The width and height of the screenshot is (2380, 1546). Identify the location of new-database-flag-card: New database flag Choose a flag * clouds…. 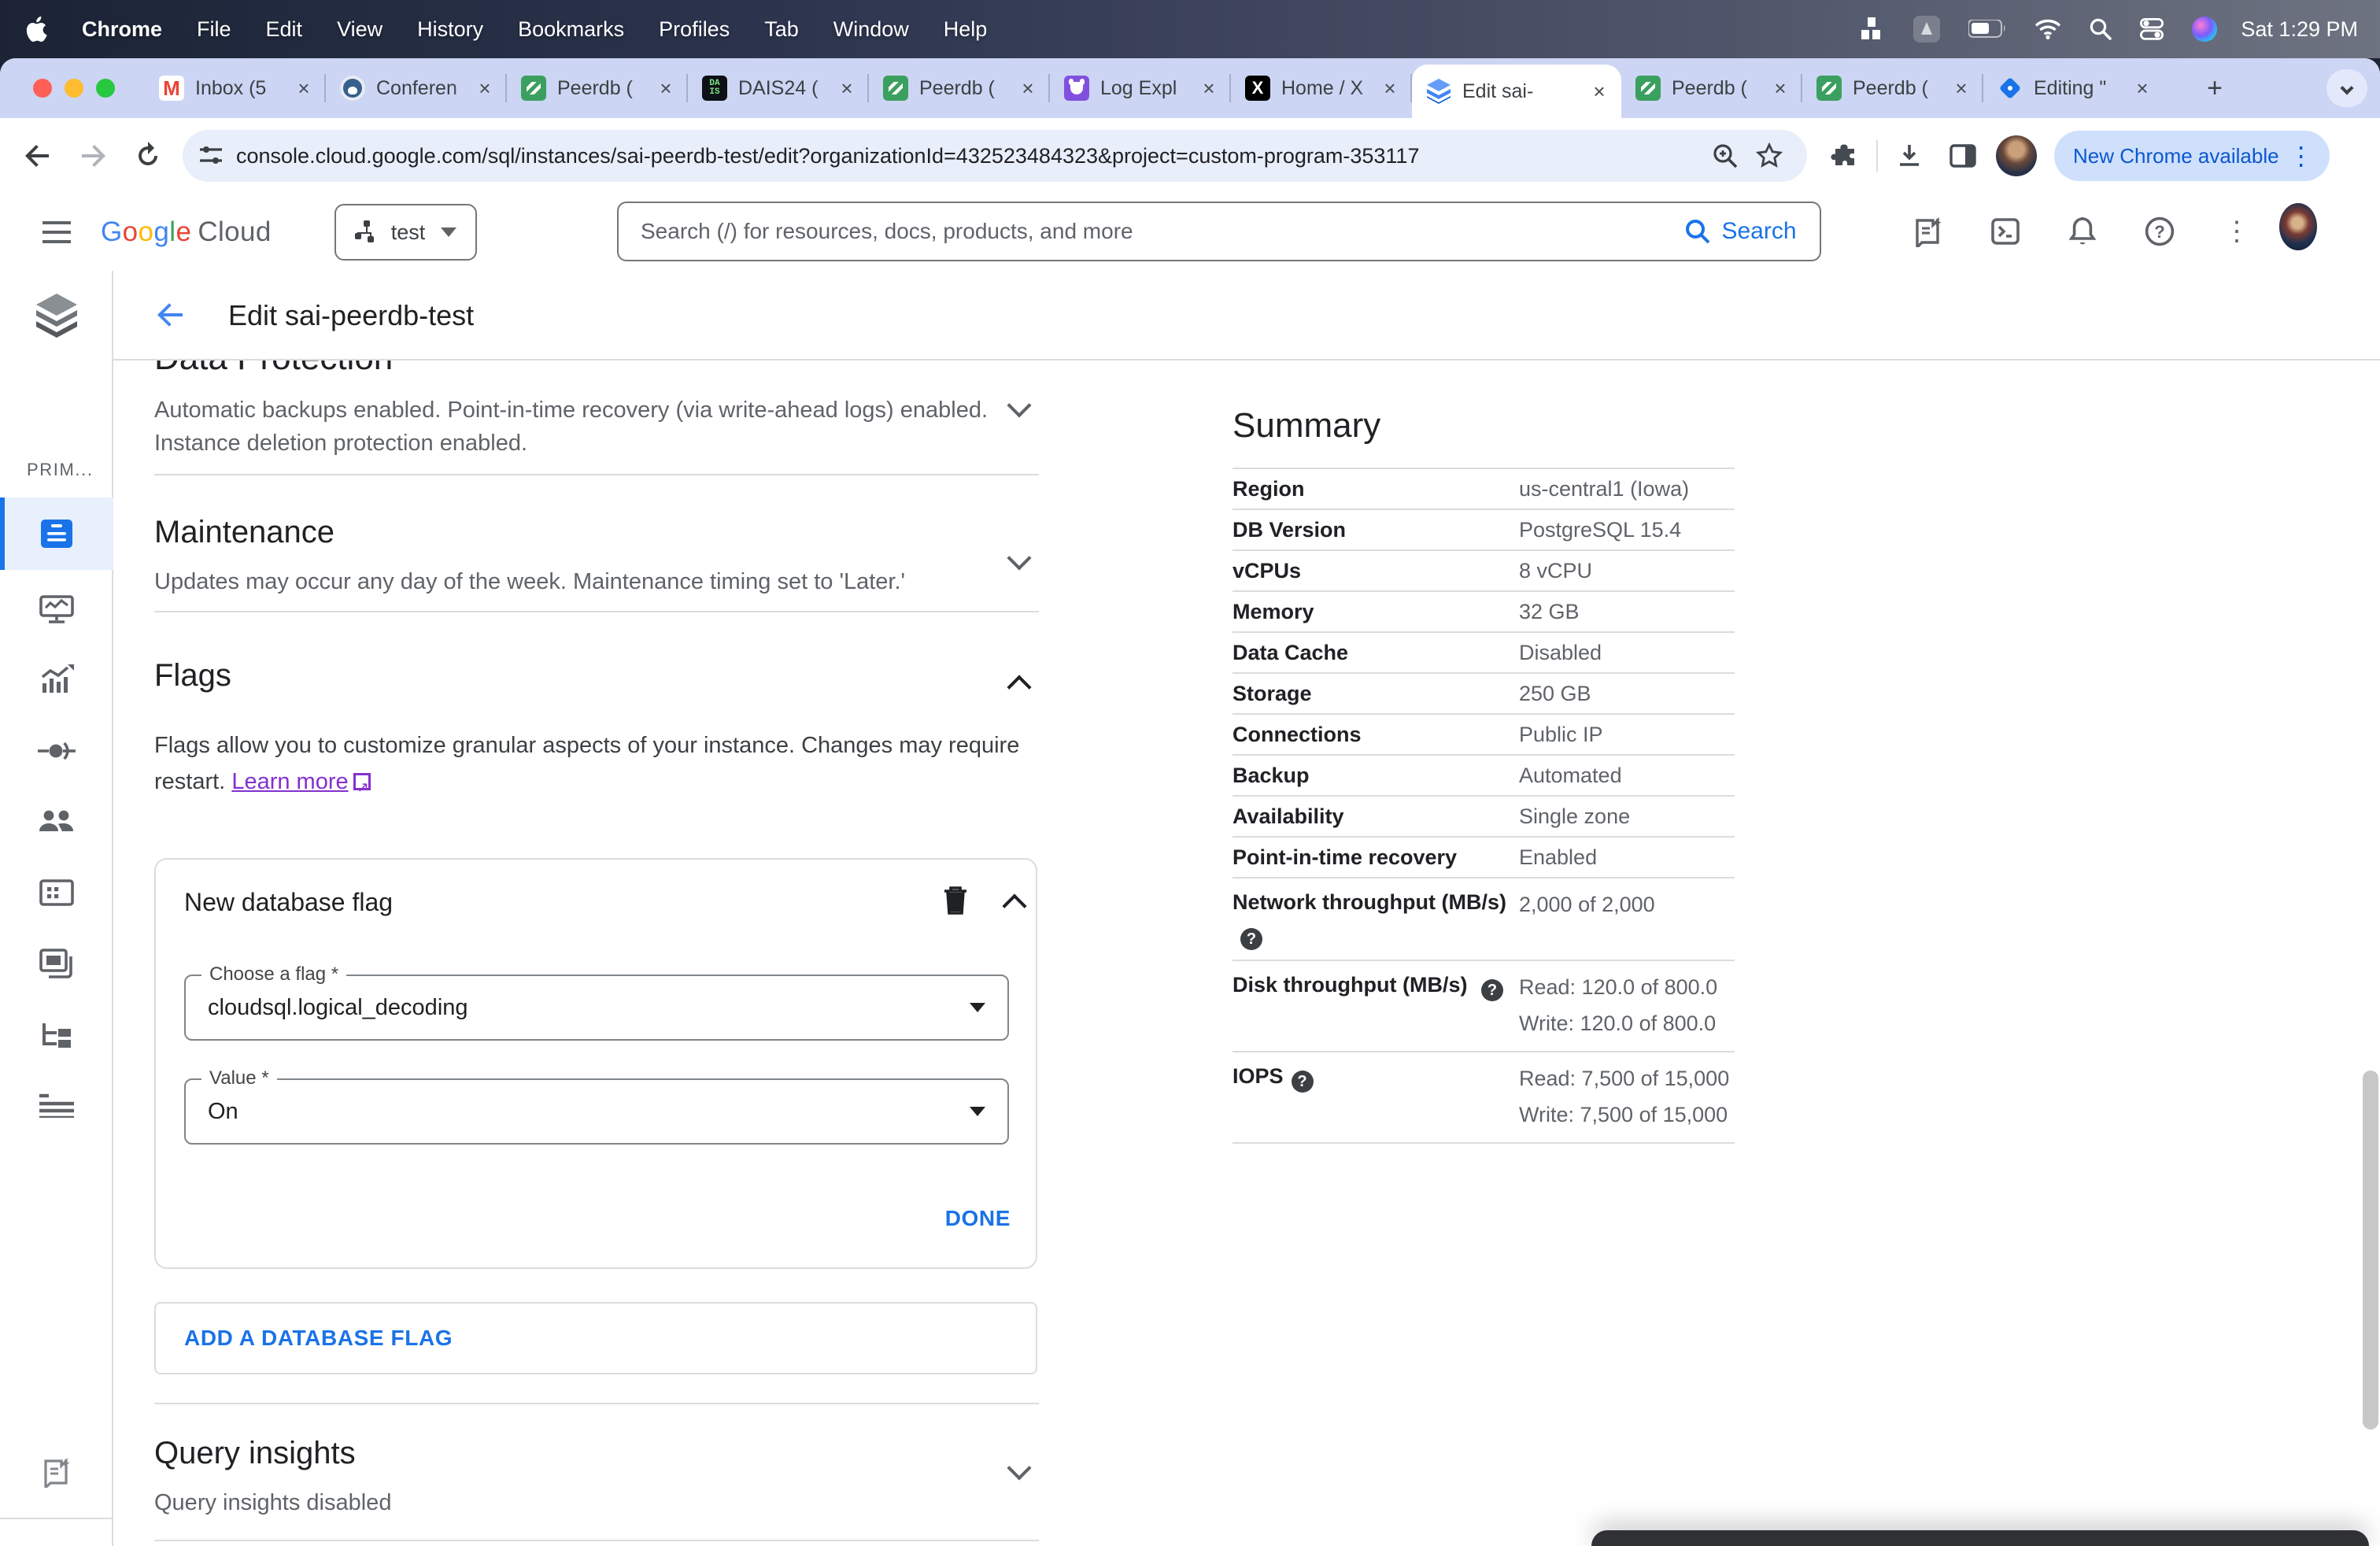
(595, 1064).